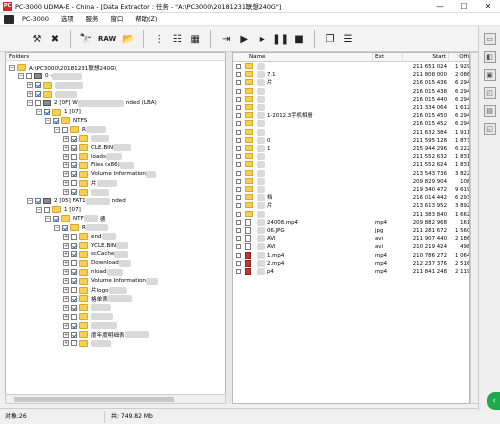  Describe the element at coordinates (280, 39) in the screenshot. I see `pause-icon: ❚❚` at that location.